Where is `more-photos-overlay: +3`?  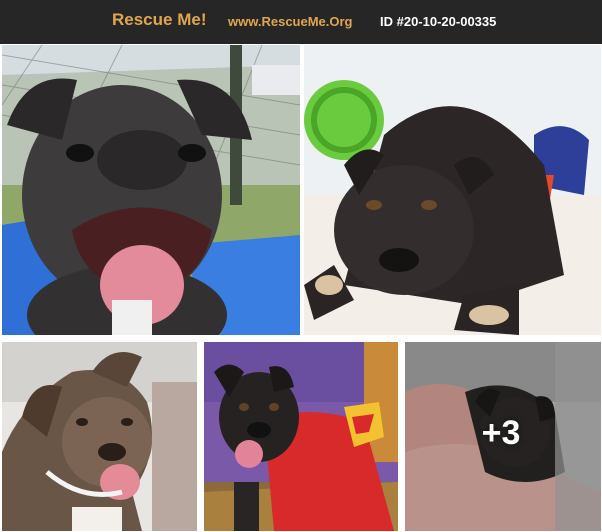 more-photos-overlay: +3 is located at coordinates (503, 436).